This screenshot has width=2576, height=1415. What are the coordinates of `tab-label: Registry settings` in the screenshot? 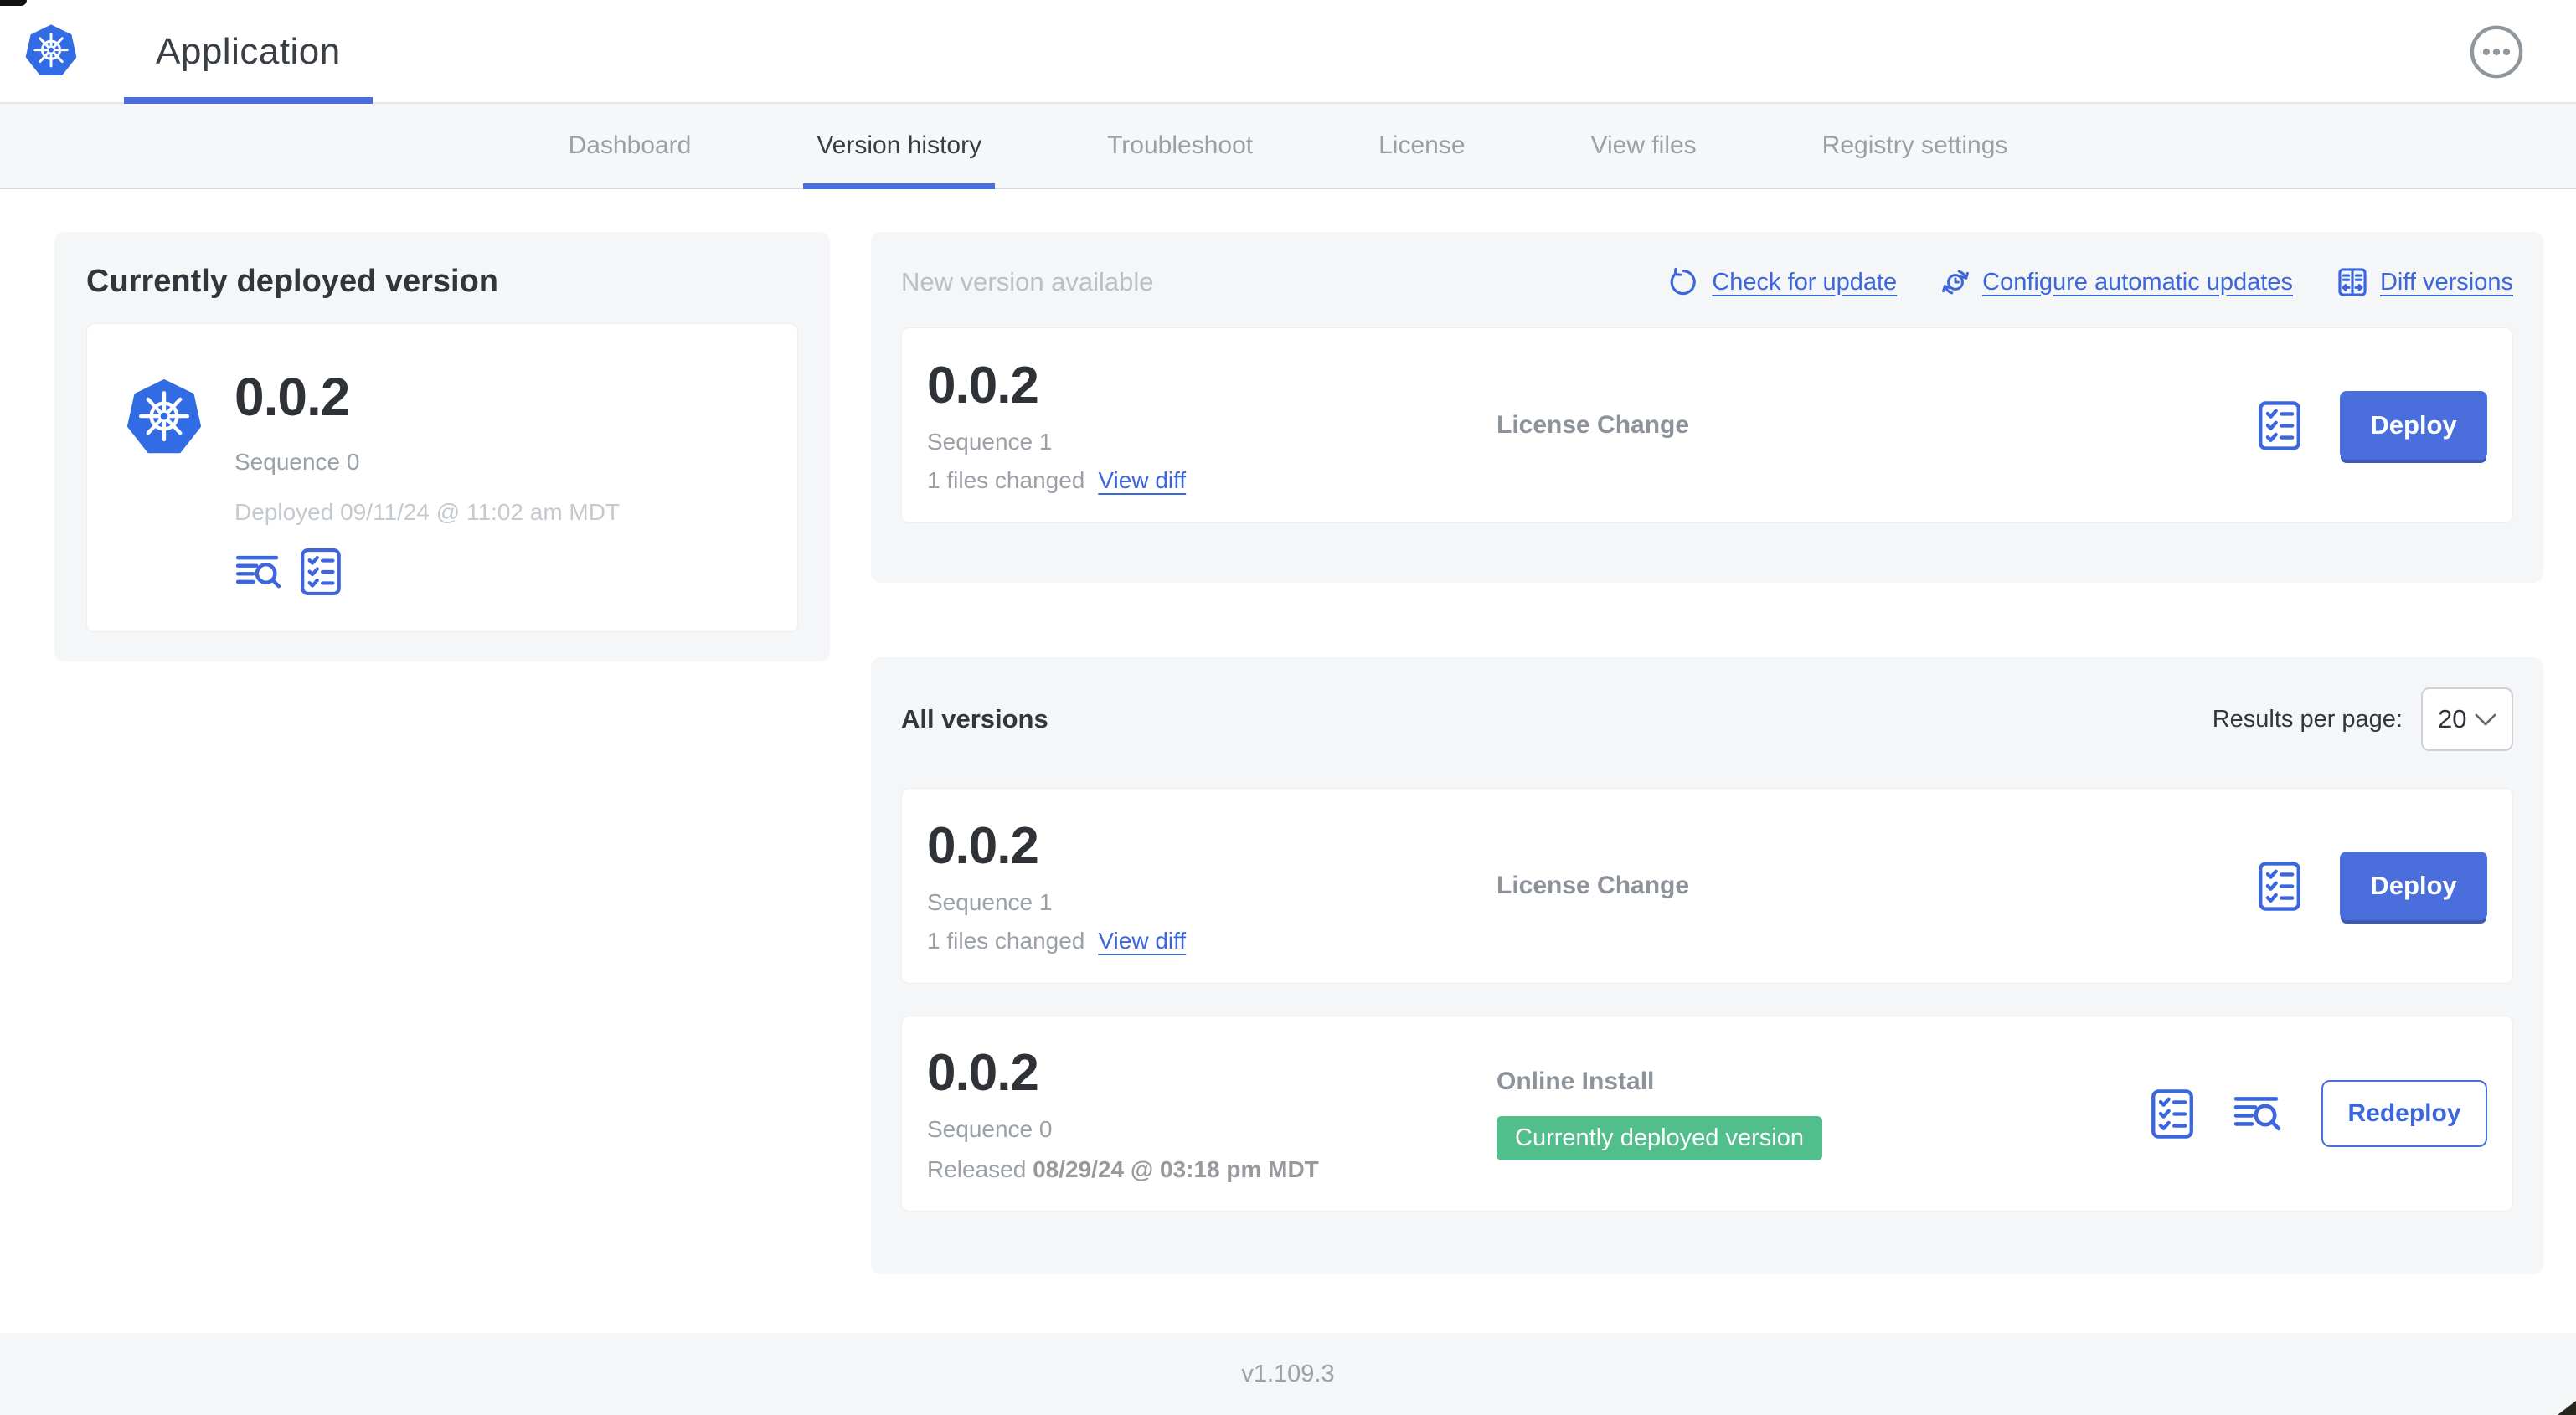 It's located at (1914, 145).